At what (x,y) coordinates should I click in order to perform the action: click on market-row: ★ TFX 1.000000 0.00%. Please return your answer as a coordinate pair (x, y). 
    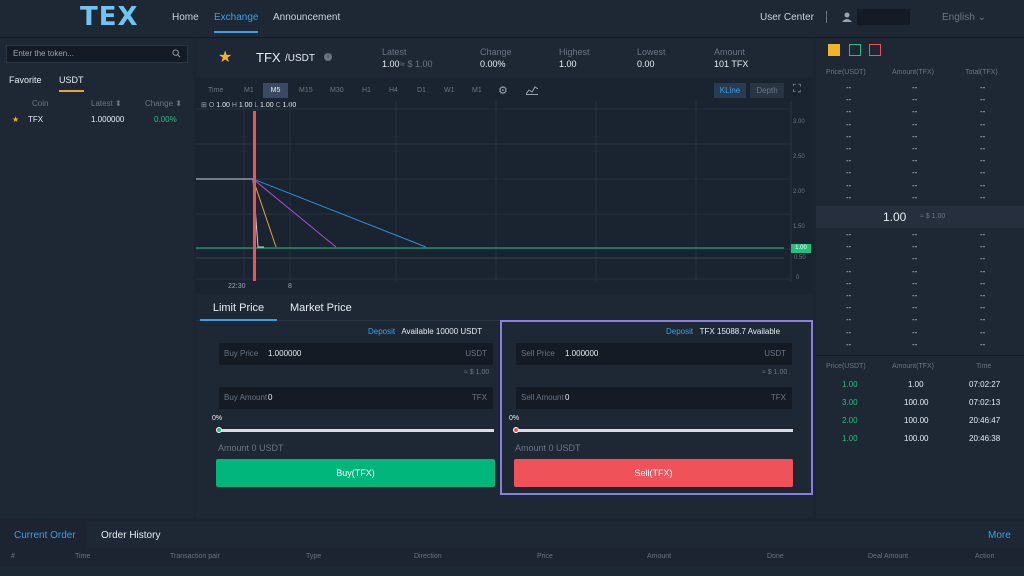
    Looking at the image, I should click on (97, 121).